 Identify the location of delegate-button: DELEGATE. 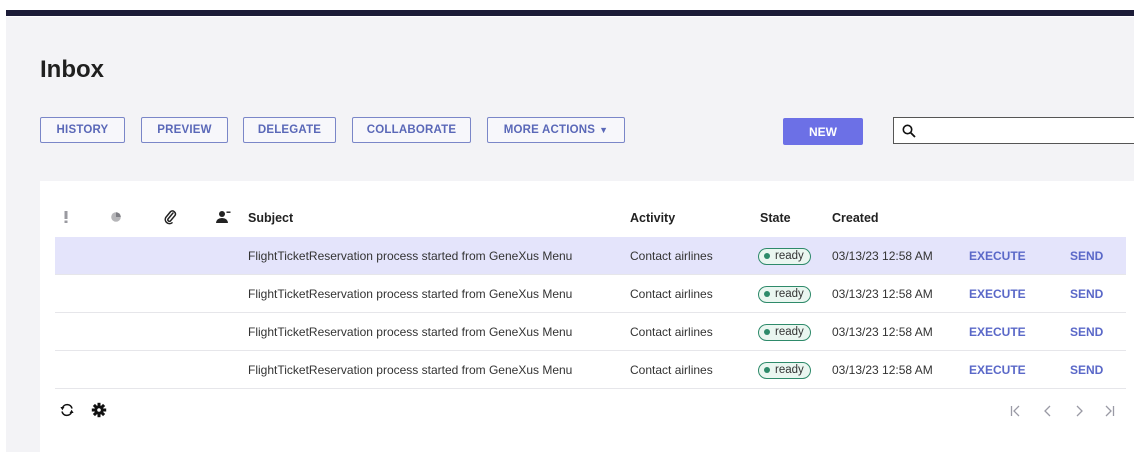
(289, 130).